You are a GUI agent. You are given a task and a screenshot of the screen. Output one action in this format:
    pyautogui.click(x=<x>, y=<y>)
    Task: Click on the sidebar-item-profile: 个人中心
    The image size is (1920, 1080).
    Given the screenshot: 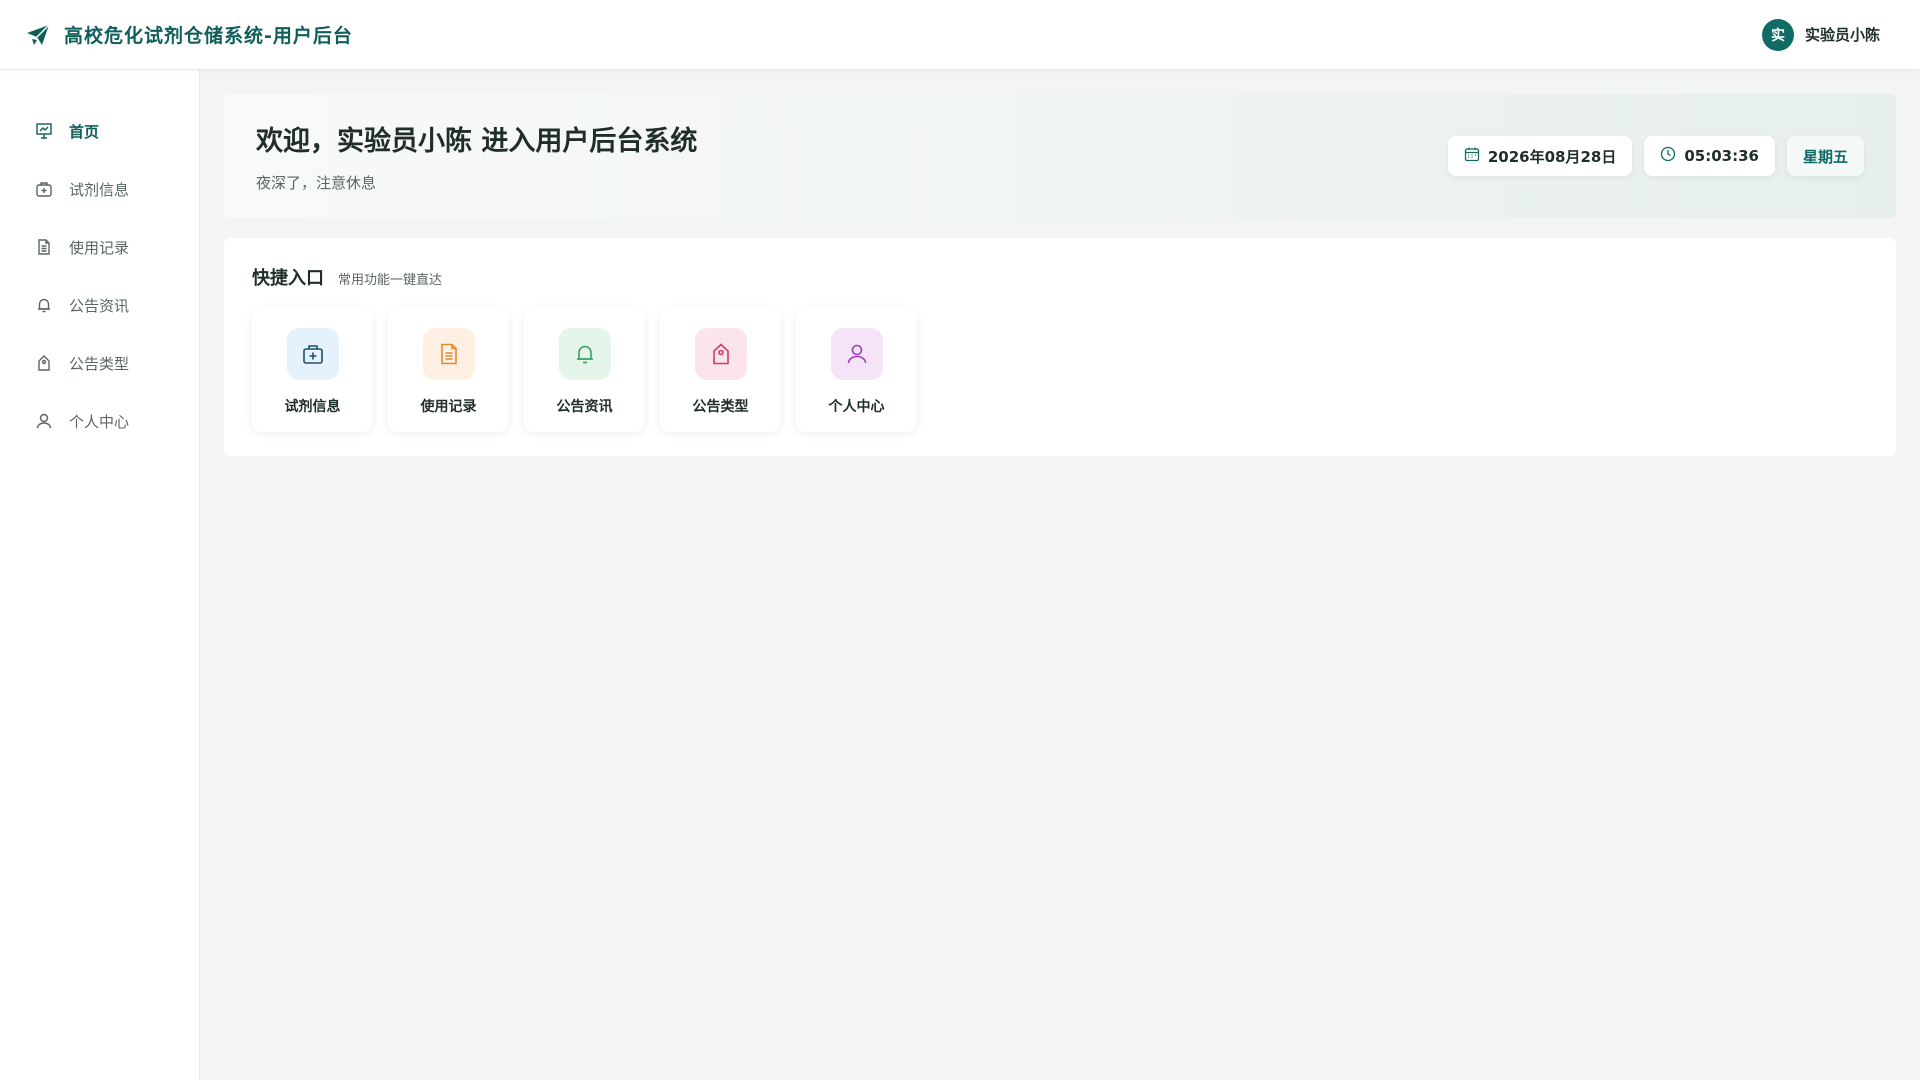 What is the action you would take?
    pyautogui.click(x=99, y=421)
    